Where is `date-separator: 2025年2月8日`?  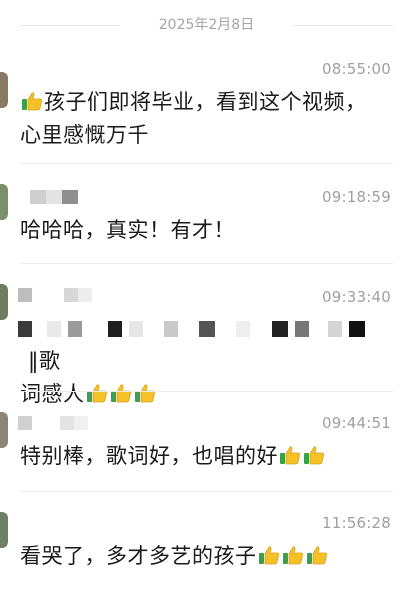
date-separator: 2025年2月8日 is located at coordinates (206, 24).